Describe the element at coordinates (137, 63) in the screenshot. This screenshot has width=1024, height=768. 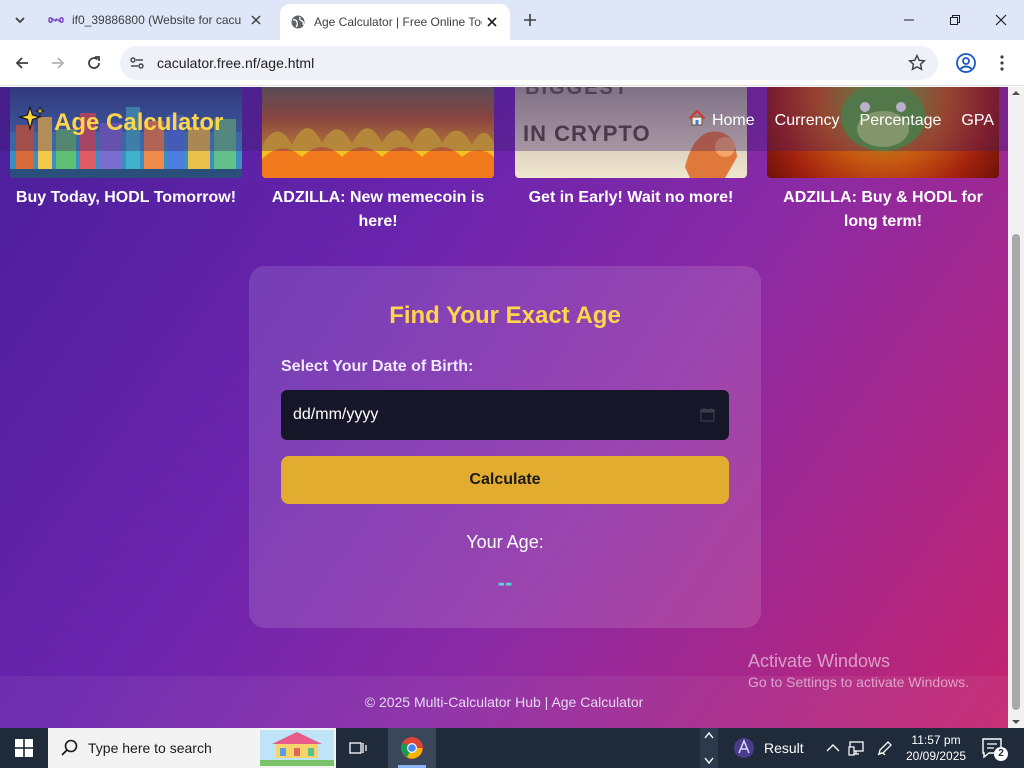
I see `site-info-icon` at that location.